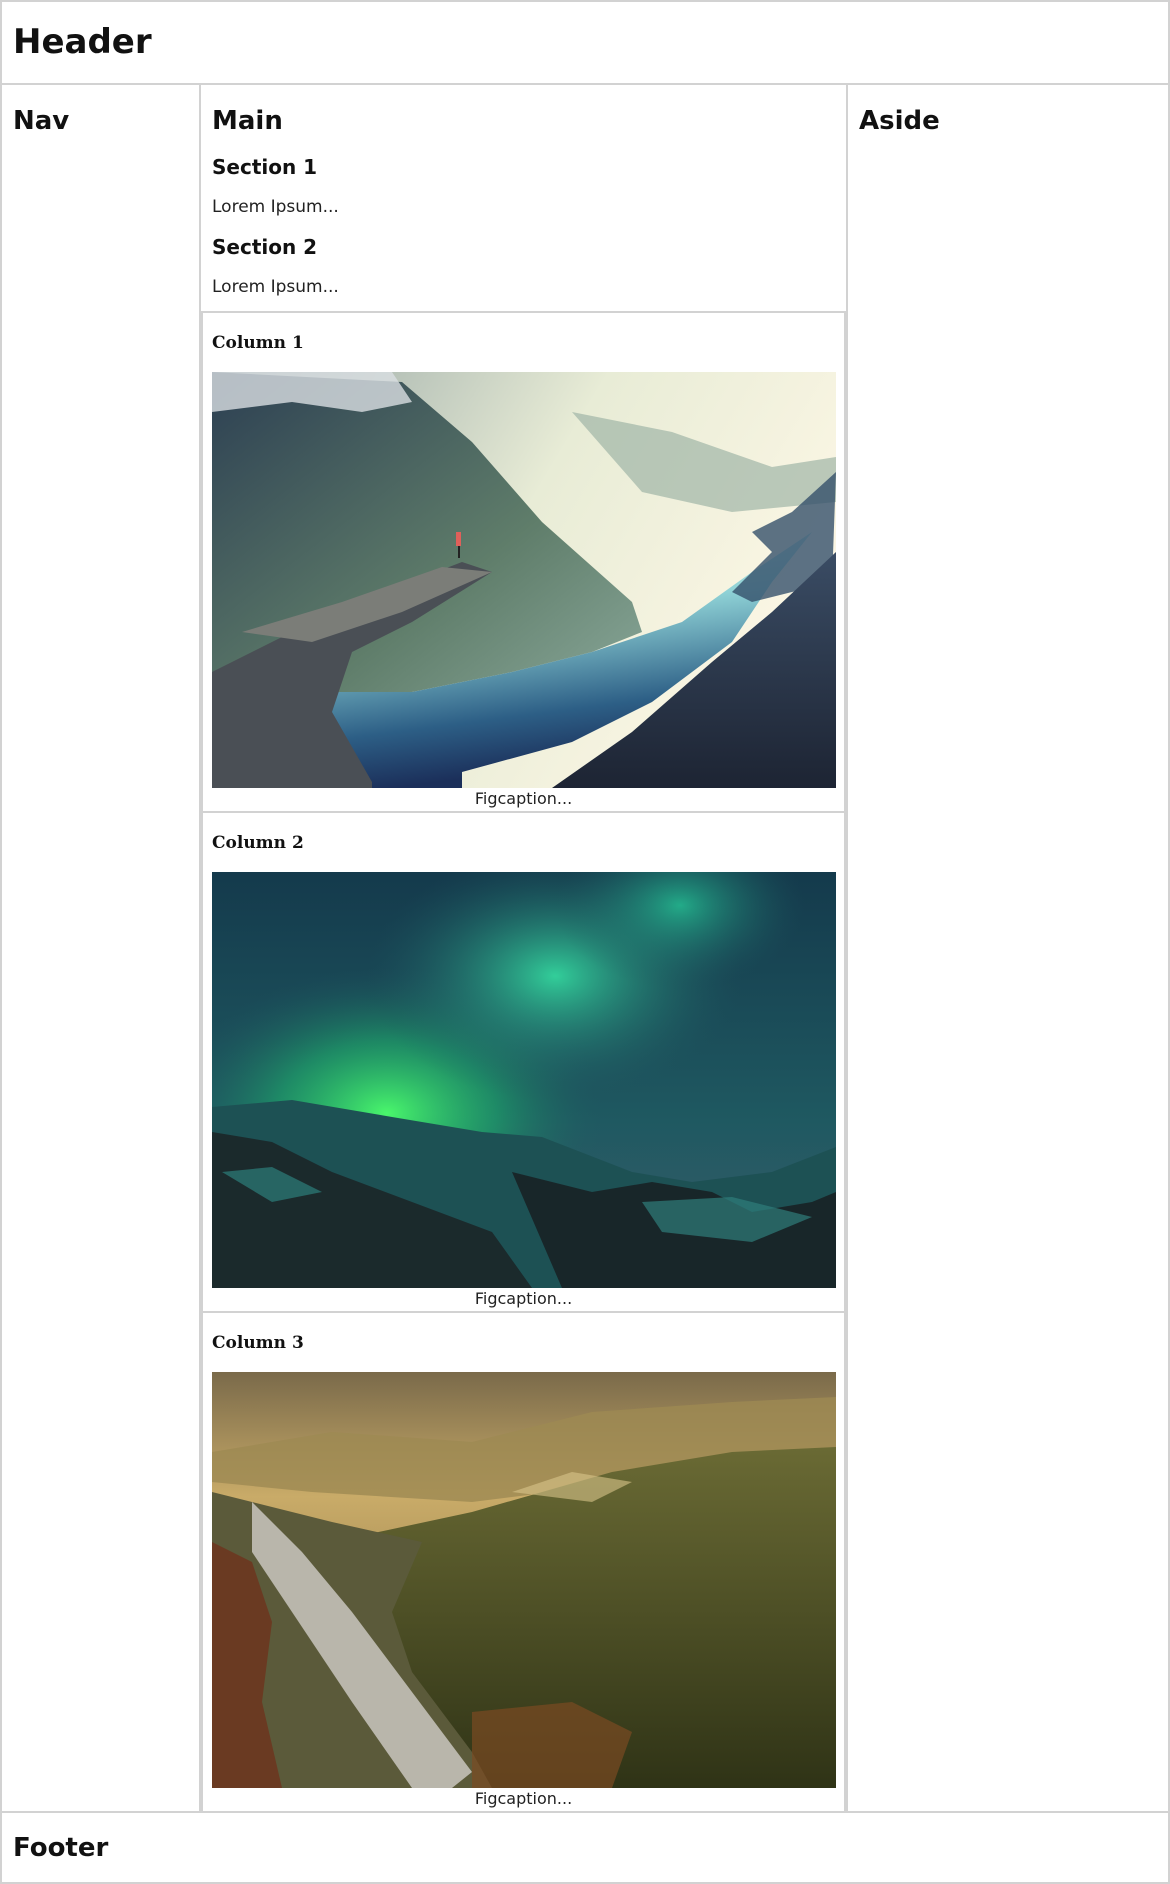 Image resolution: width=1170 pixels, height=1884 pixels. What do you see at coordinates (265, 247) in the screenshot?
I see `section-2-heading: Section 2` at bounding box center [265, 247].